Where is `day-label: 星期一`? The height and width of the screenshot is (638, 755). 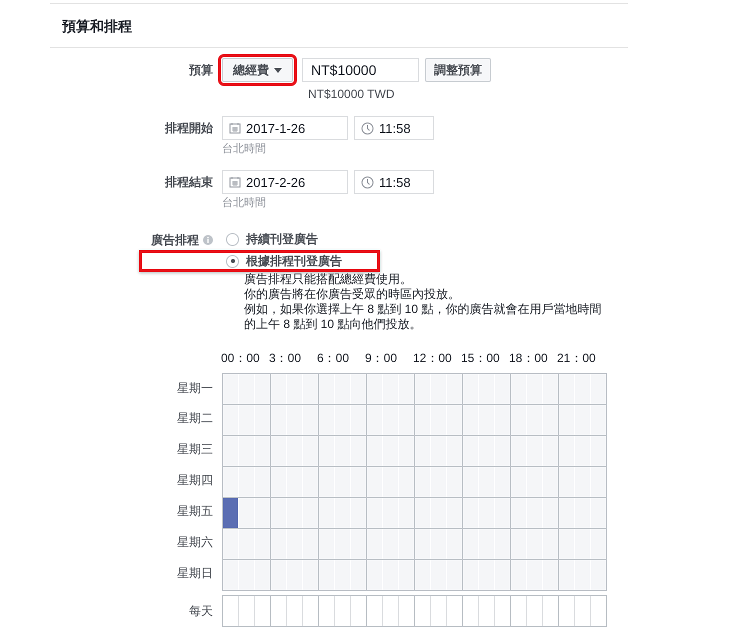
day-label: 星期一 is located at coordinates (194, 388).